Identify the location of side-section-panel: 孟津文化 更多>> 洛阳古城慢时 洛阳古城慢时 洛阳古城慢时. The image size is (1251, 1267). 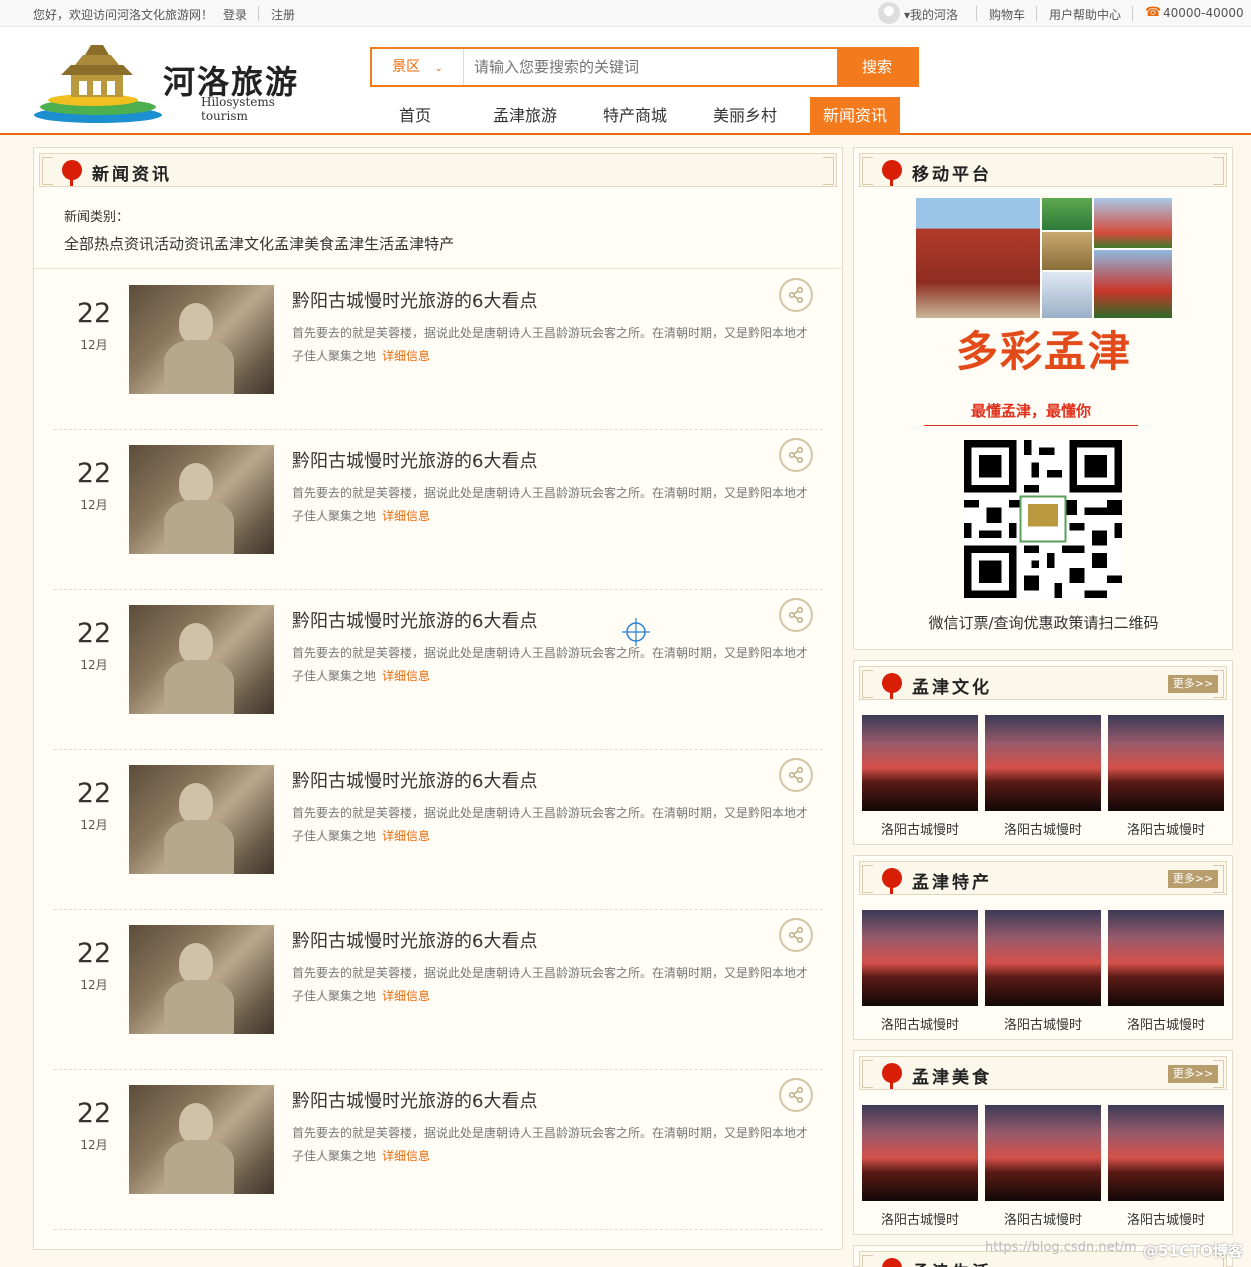
(1043, 752).